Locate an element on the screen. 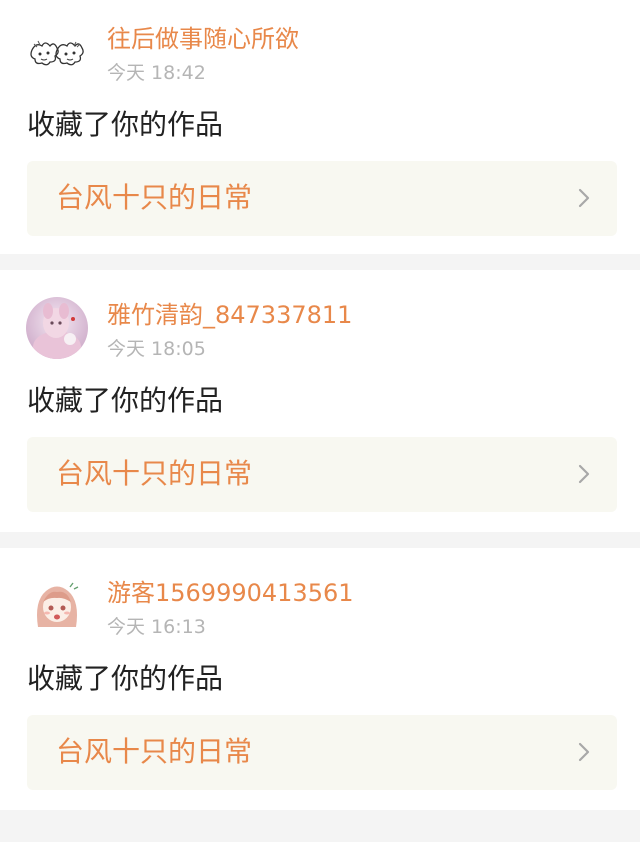 This screenshot has width=640, height=842. username: 游客1569990413561 is located at coordinates (230, 593).